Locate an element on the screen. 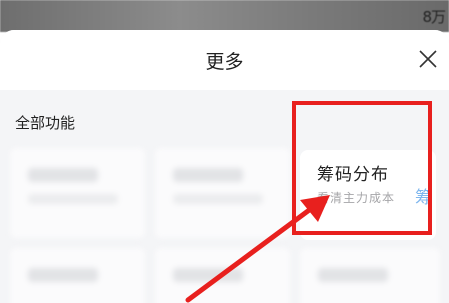 Image resolution: width=449 pixels, height=303 pixels. sheet-title: 更多 is located at coordinates (224, 62).